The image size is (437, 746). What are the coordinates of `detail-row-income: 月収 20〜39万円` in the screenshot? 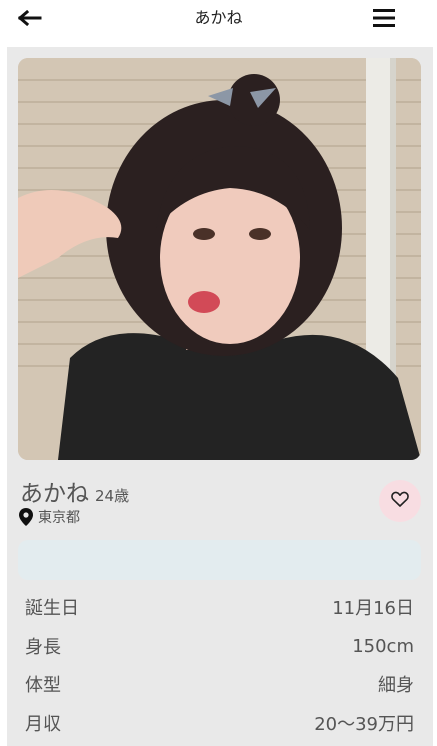 It's located at (219, 723).